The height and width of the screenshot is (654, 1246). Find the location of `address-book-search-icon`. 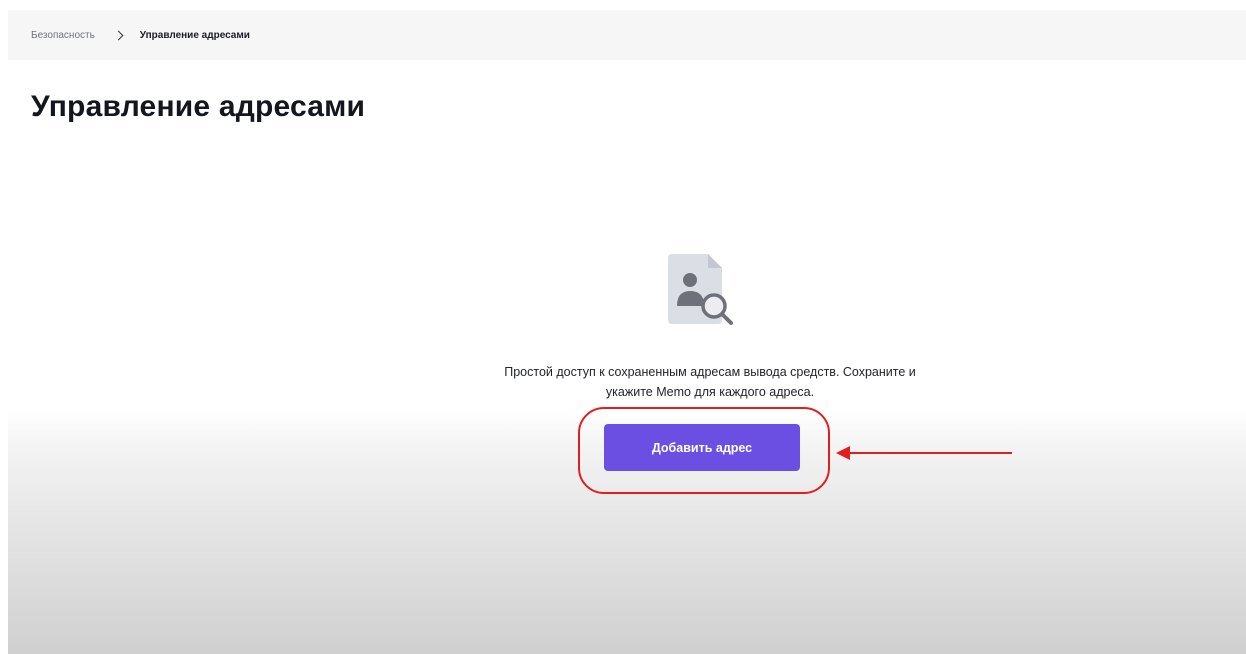

address-book-search-icon is located at coordinates (700, 289).